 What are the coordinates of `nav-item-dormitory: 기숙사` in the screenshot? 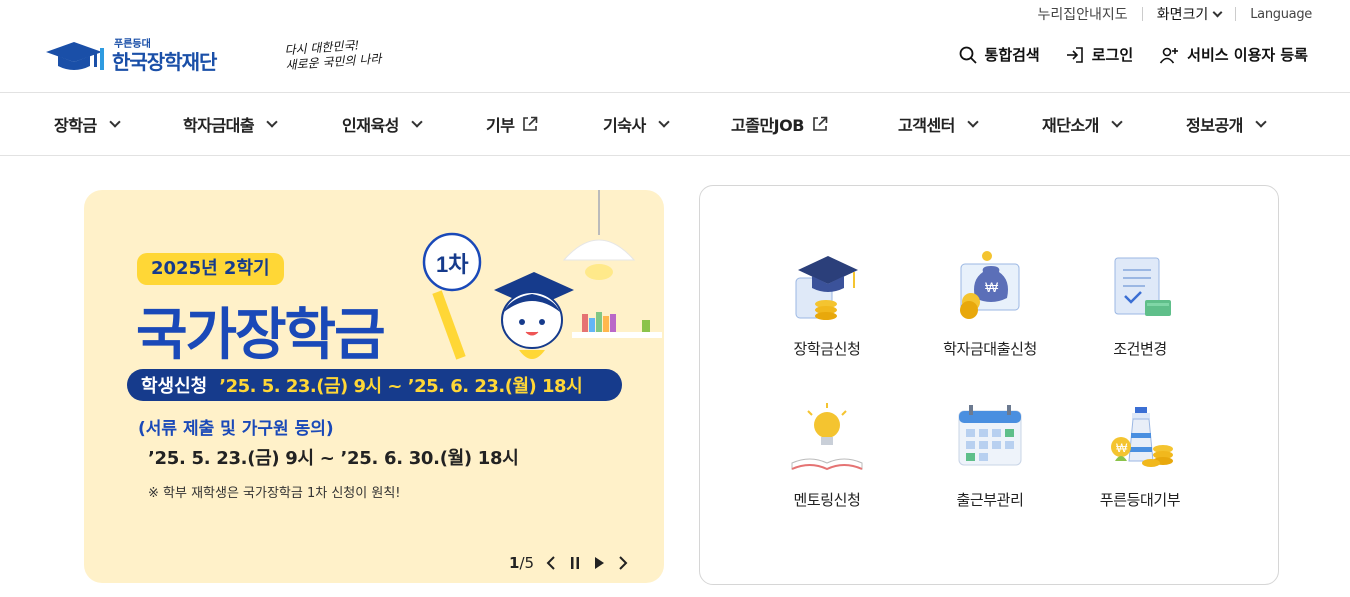 It's located at (636, 124).